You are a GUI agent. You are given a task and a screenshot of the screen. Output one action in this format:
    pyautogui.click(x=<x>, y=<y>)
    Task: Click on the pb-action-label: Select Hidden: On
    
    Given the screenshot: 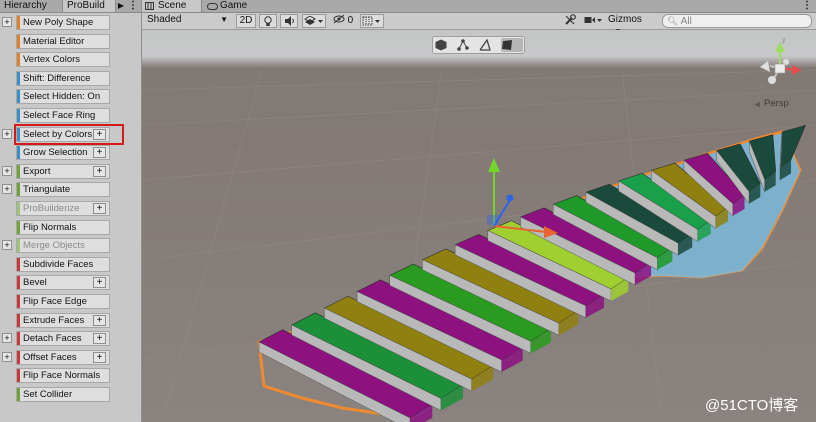 What is the action you would take?
    pyautogui.click(x=62, y=96)
    